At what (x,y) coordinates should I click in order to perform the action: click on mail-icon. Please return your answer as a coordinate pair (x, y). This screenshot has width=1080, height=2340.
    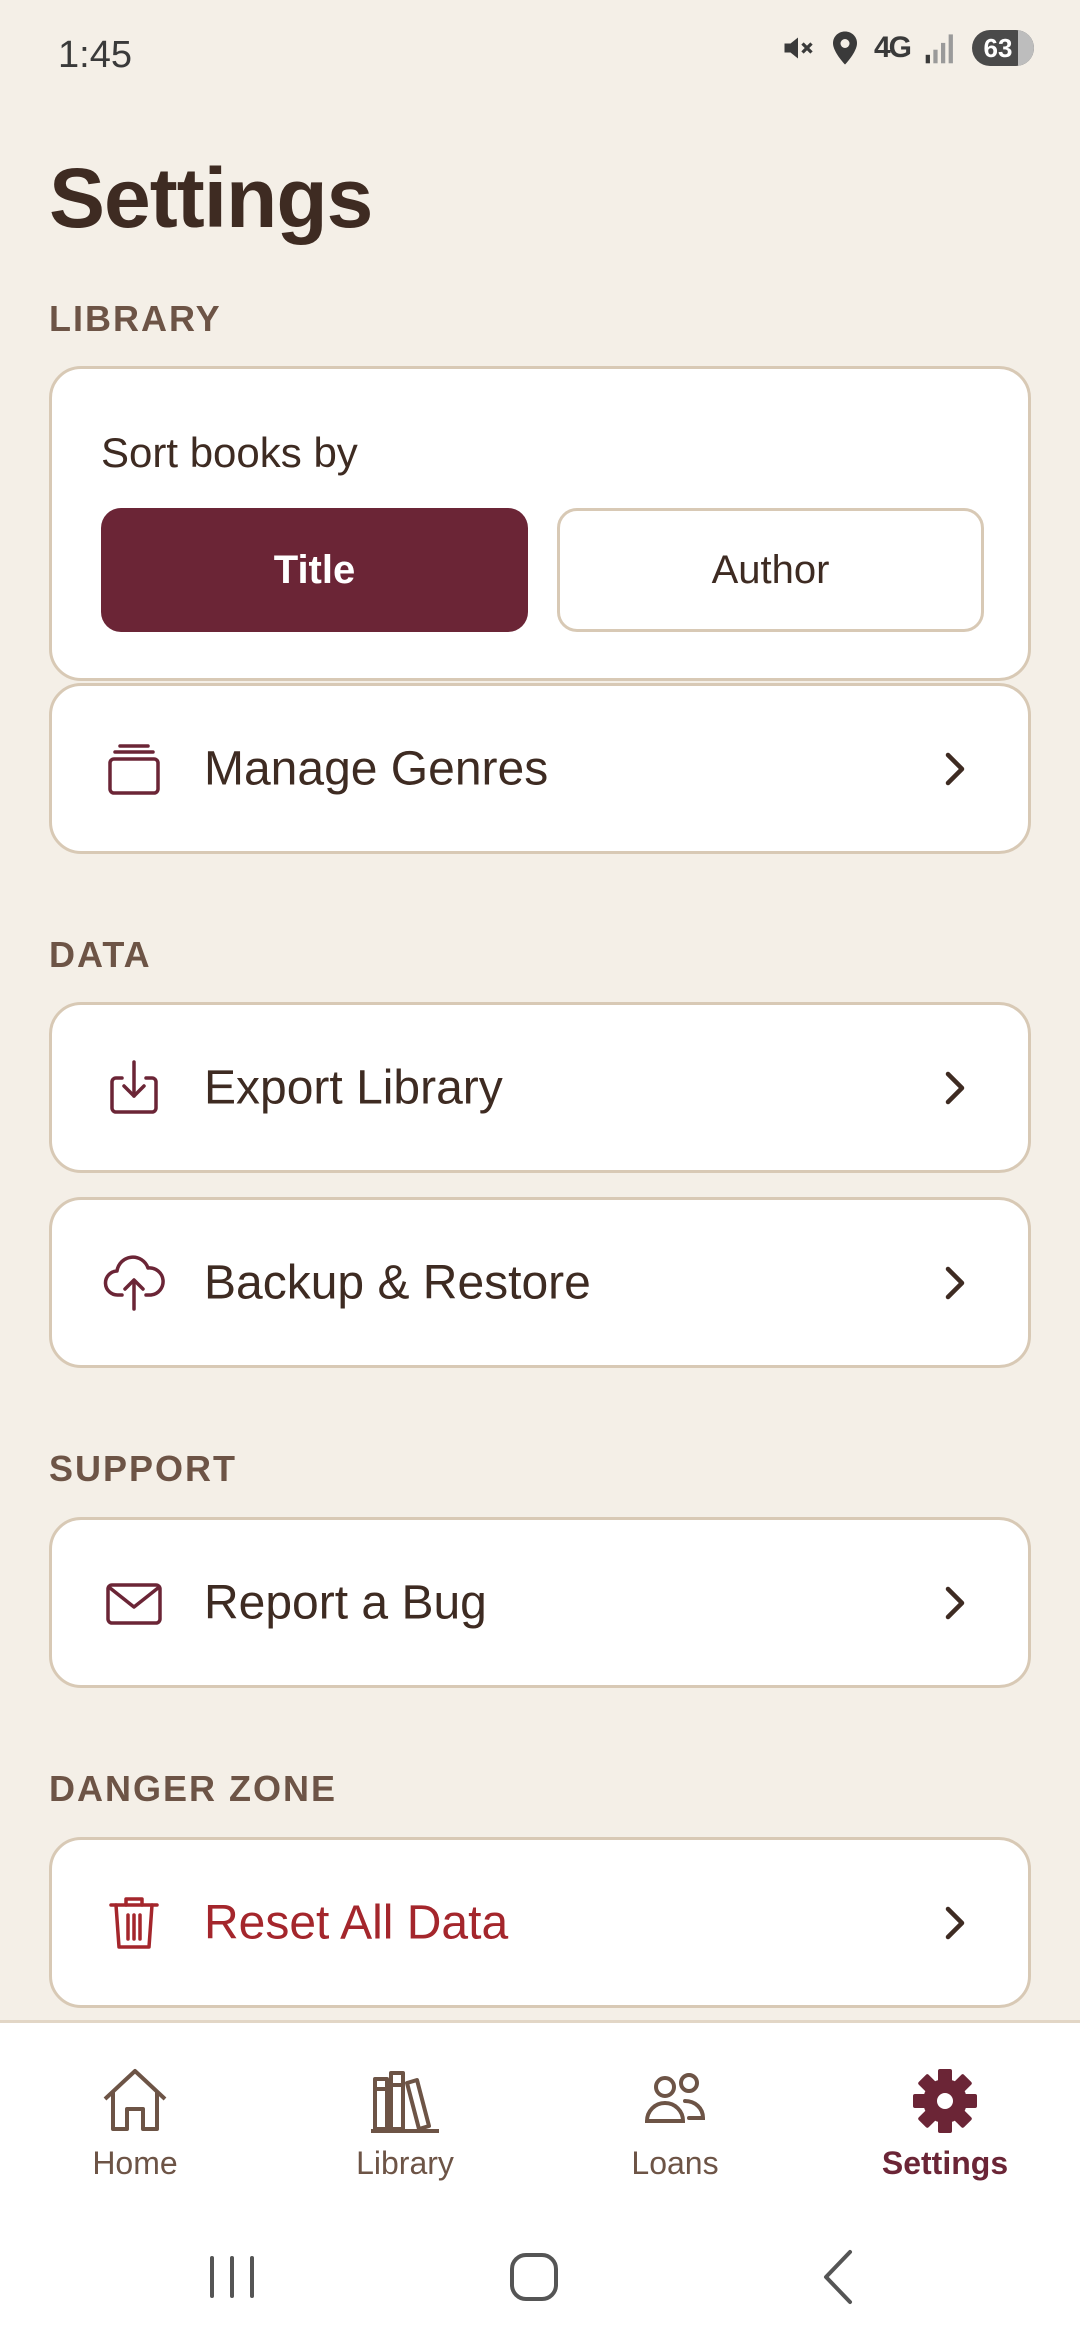
    Looking at the image, I should click on (134, 1603).